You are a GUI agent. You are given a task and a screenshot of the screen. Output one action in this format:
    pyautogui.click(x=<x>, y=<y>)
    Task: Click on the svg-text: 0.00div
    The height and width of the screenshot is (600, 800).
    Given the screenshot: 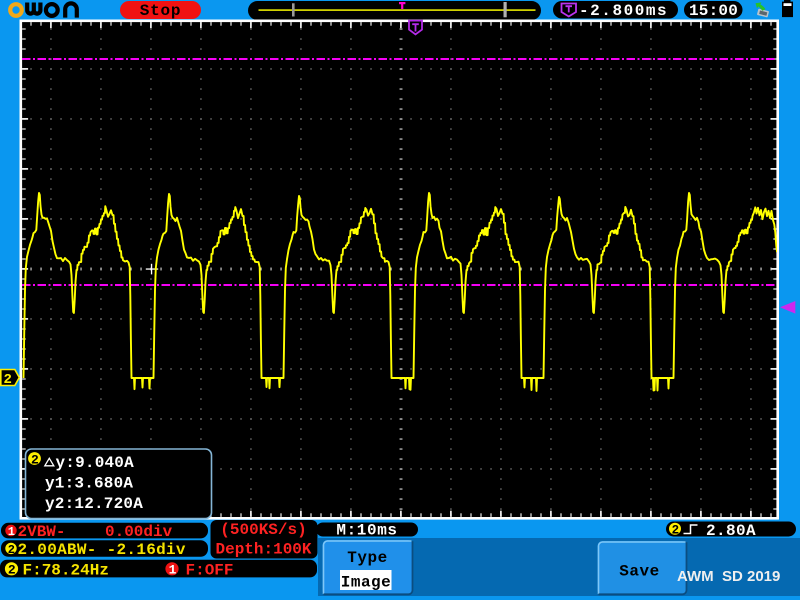 What is the action you would take?
    pyautogui.click(x=139, y=532)
    